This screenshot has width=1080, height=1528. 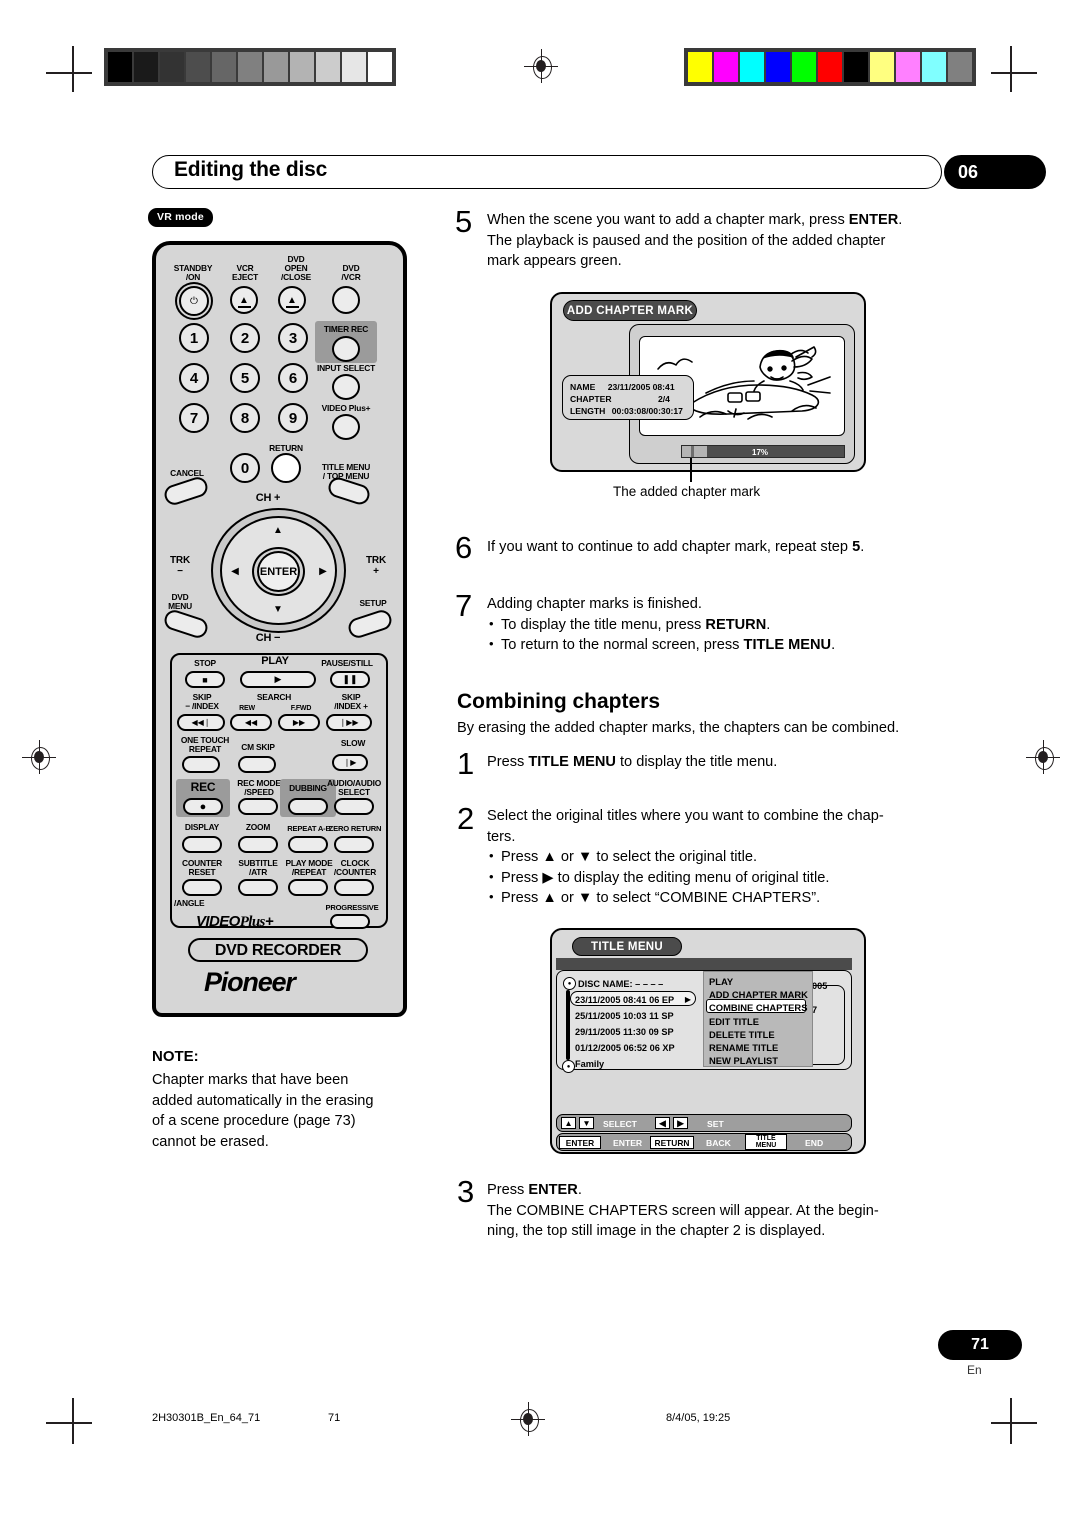 I want to click on stop-button: ■, so click(x=205, y=679).